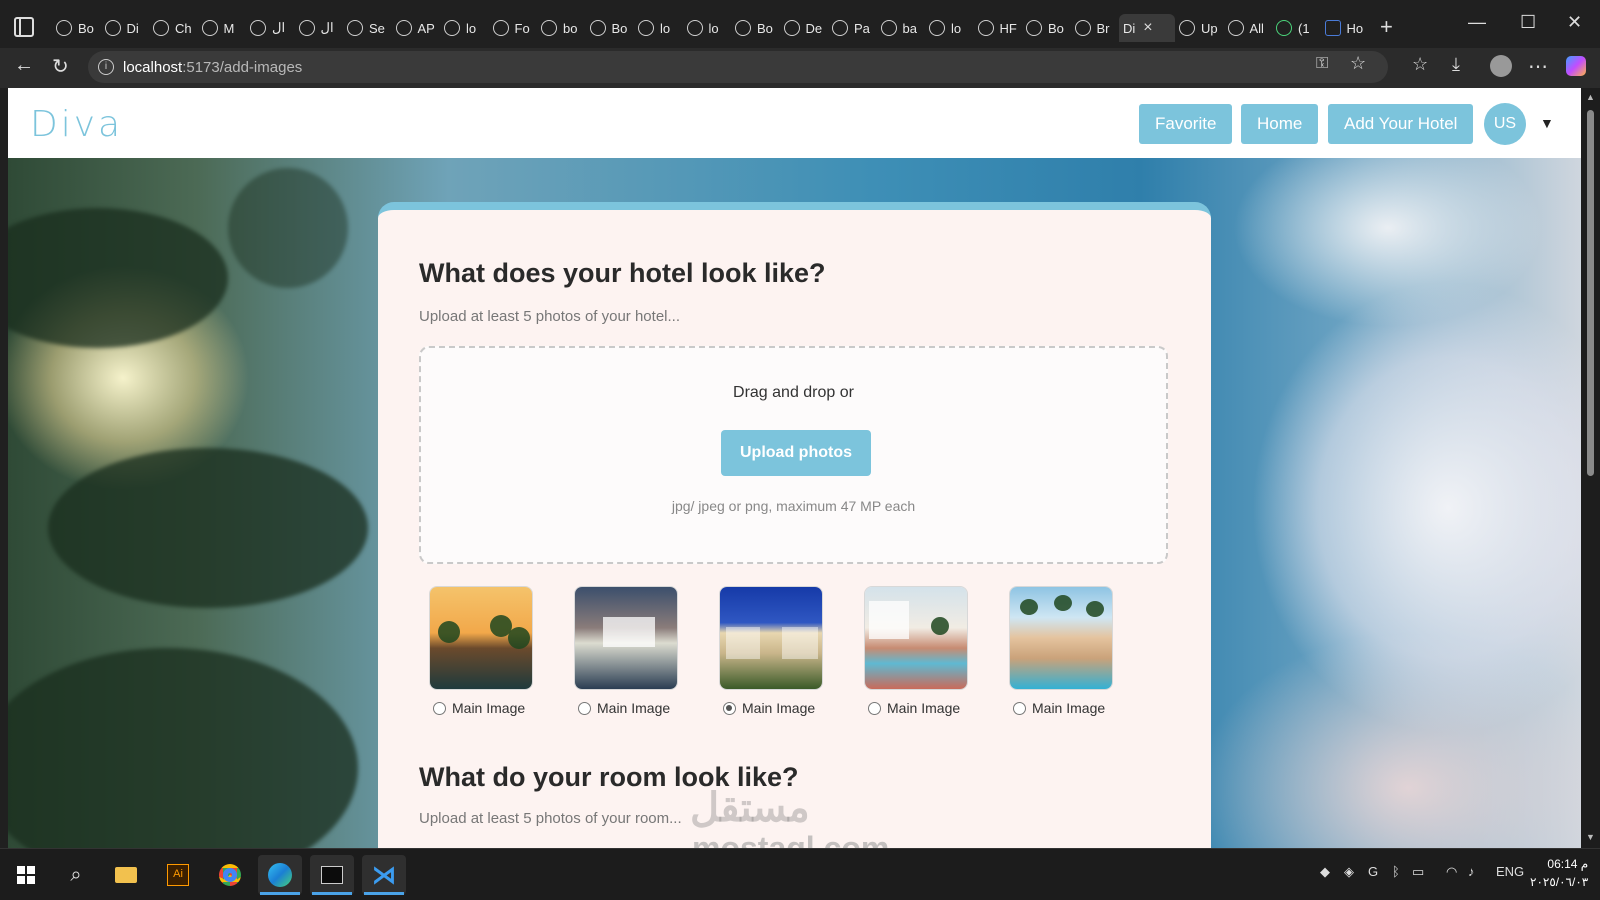 Image resolution: width=1600 pixels, height=900 pixels. What do you see at coordinates (280, 875) in the screenshot?
I see `edge-icon` at bounding box center [280, 875].